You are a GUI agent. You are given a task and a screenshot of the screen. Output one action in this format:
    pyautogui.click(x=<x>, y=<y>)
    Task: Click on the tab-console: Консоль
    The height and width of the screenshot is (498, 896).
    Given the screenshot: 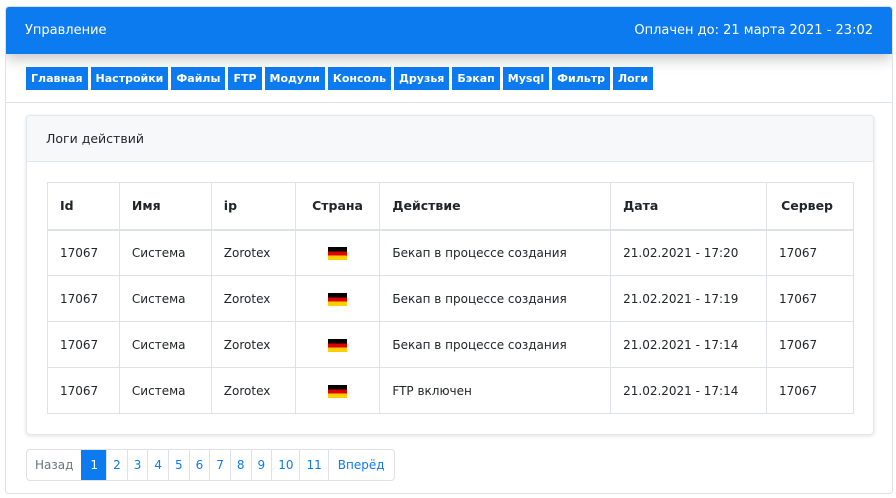 What is the action you would take?
    pyautogui.click(x=359, y=78)
    